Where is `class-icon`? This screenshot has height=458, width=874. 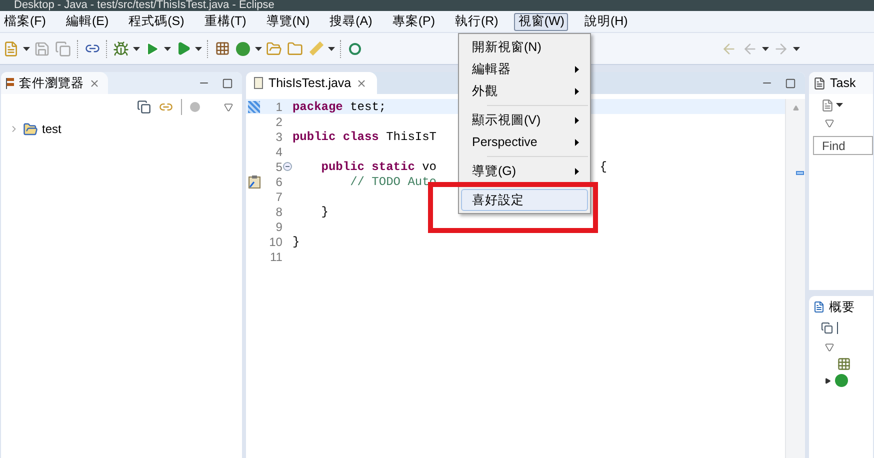 class-icon is located at coordinates (841, 380).